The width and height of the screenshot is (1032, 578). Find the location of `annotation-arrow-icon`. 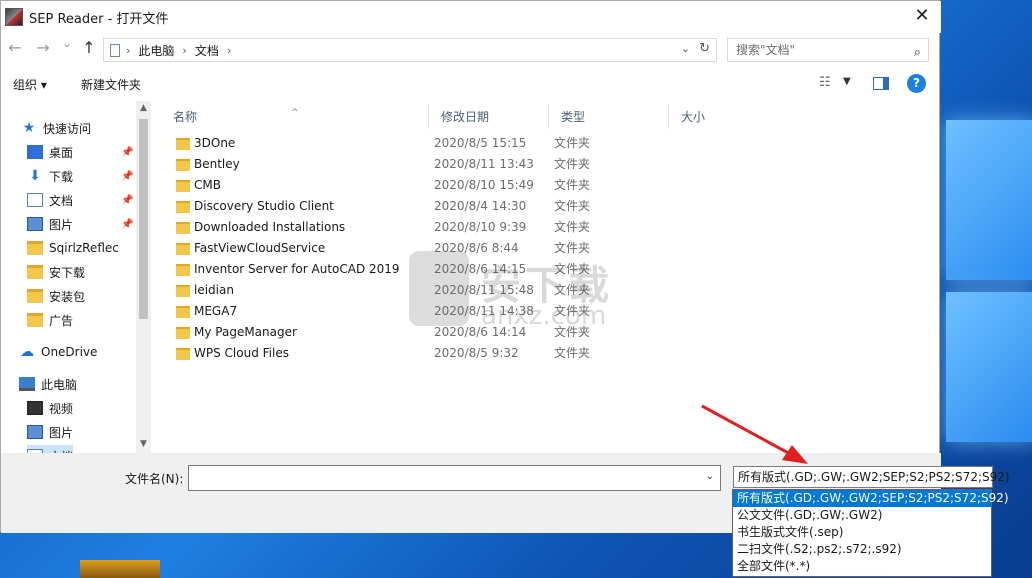

annotation-arrow-icon is located at coordinates (754, 434).